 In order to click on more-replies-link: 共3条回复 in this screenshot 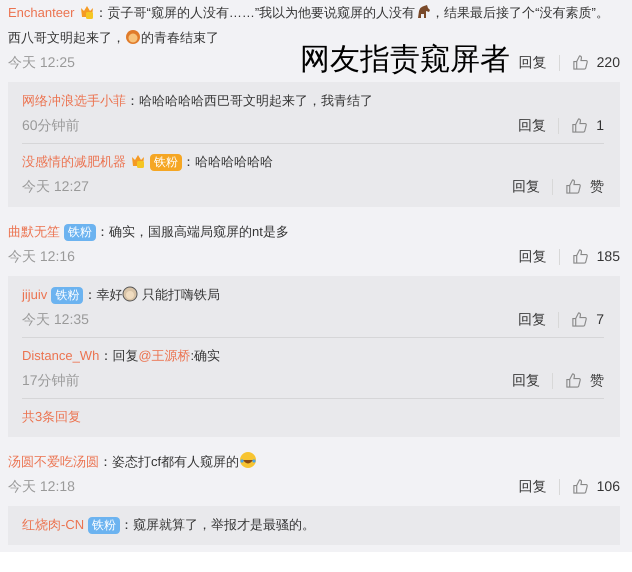, I will do `click(52, 416)`.